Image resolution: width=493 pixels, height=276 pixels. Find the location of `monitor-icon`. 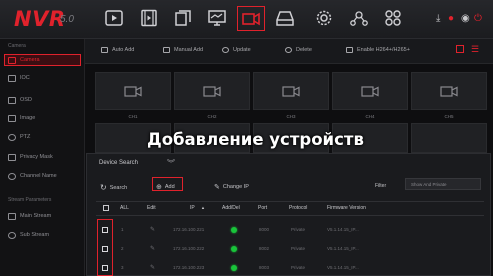

monitor-icon is located at coordinates (217, 18).